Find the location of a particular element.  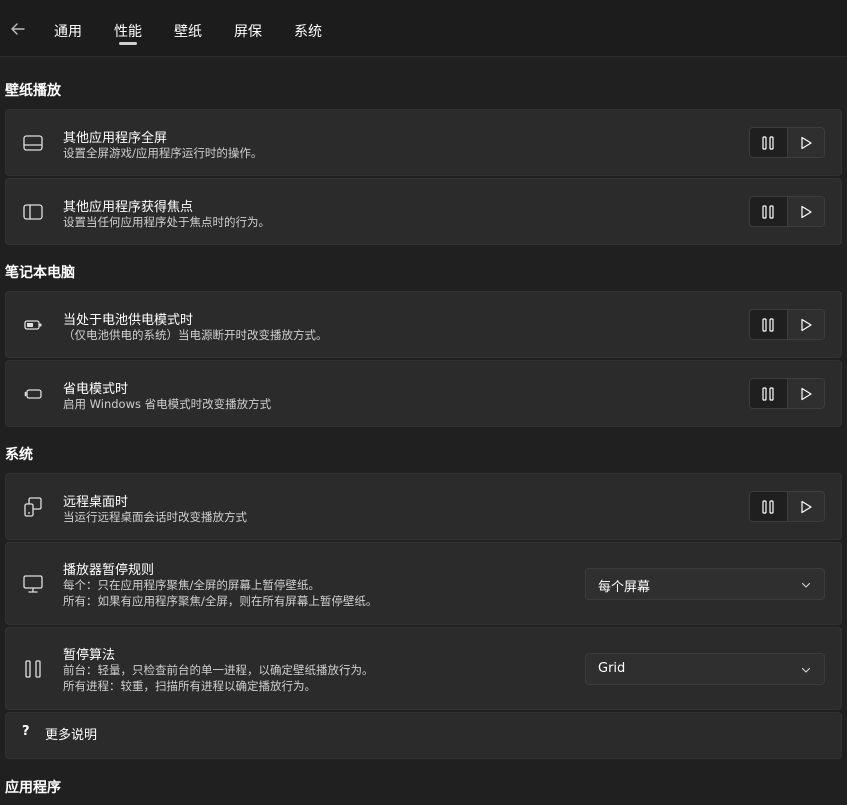

setting-title: 暂停算法 is located at coordinates (89, 655).